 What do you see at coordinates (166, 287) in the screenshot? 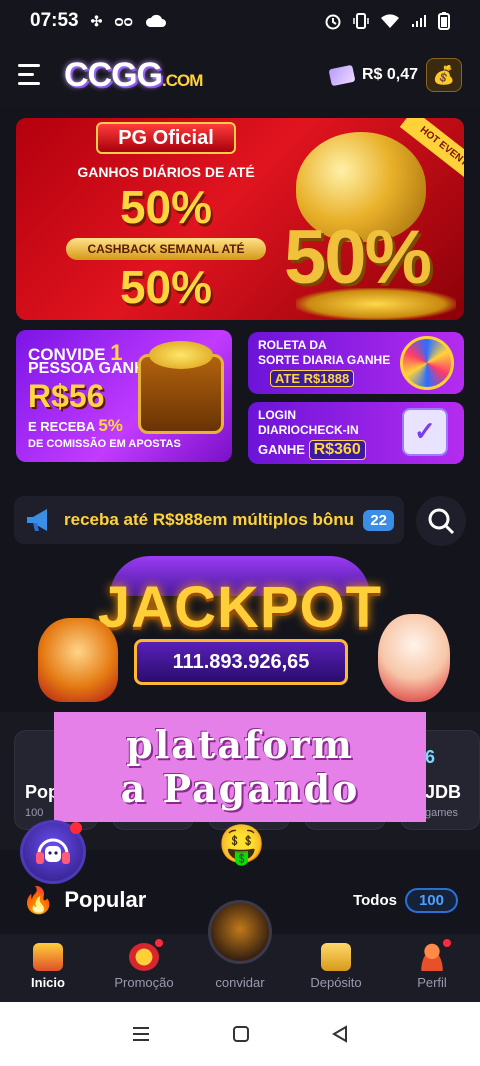
I see `banner-pct2: 50%` at bounding box center [166, 287].